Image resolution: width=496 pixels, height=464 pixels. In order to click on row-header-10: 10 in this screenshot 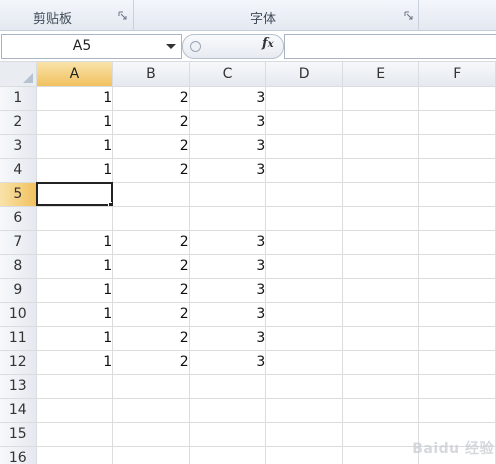, I will do `click(18, 314)`.